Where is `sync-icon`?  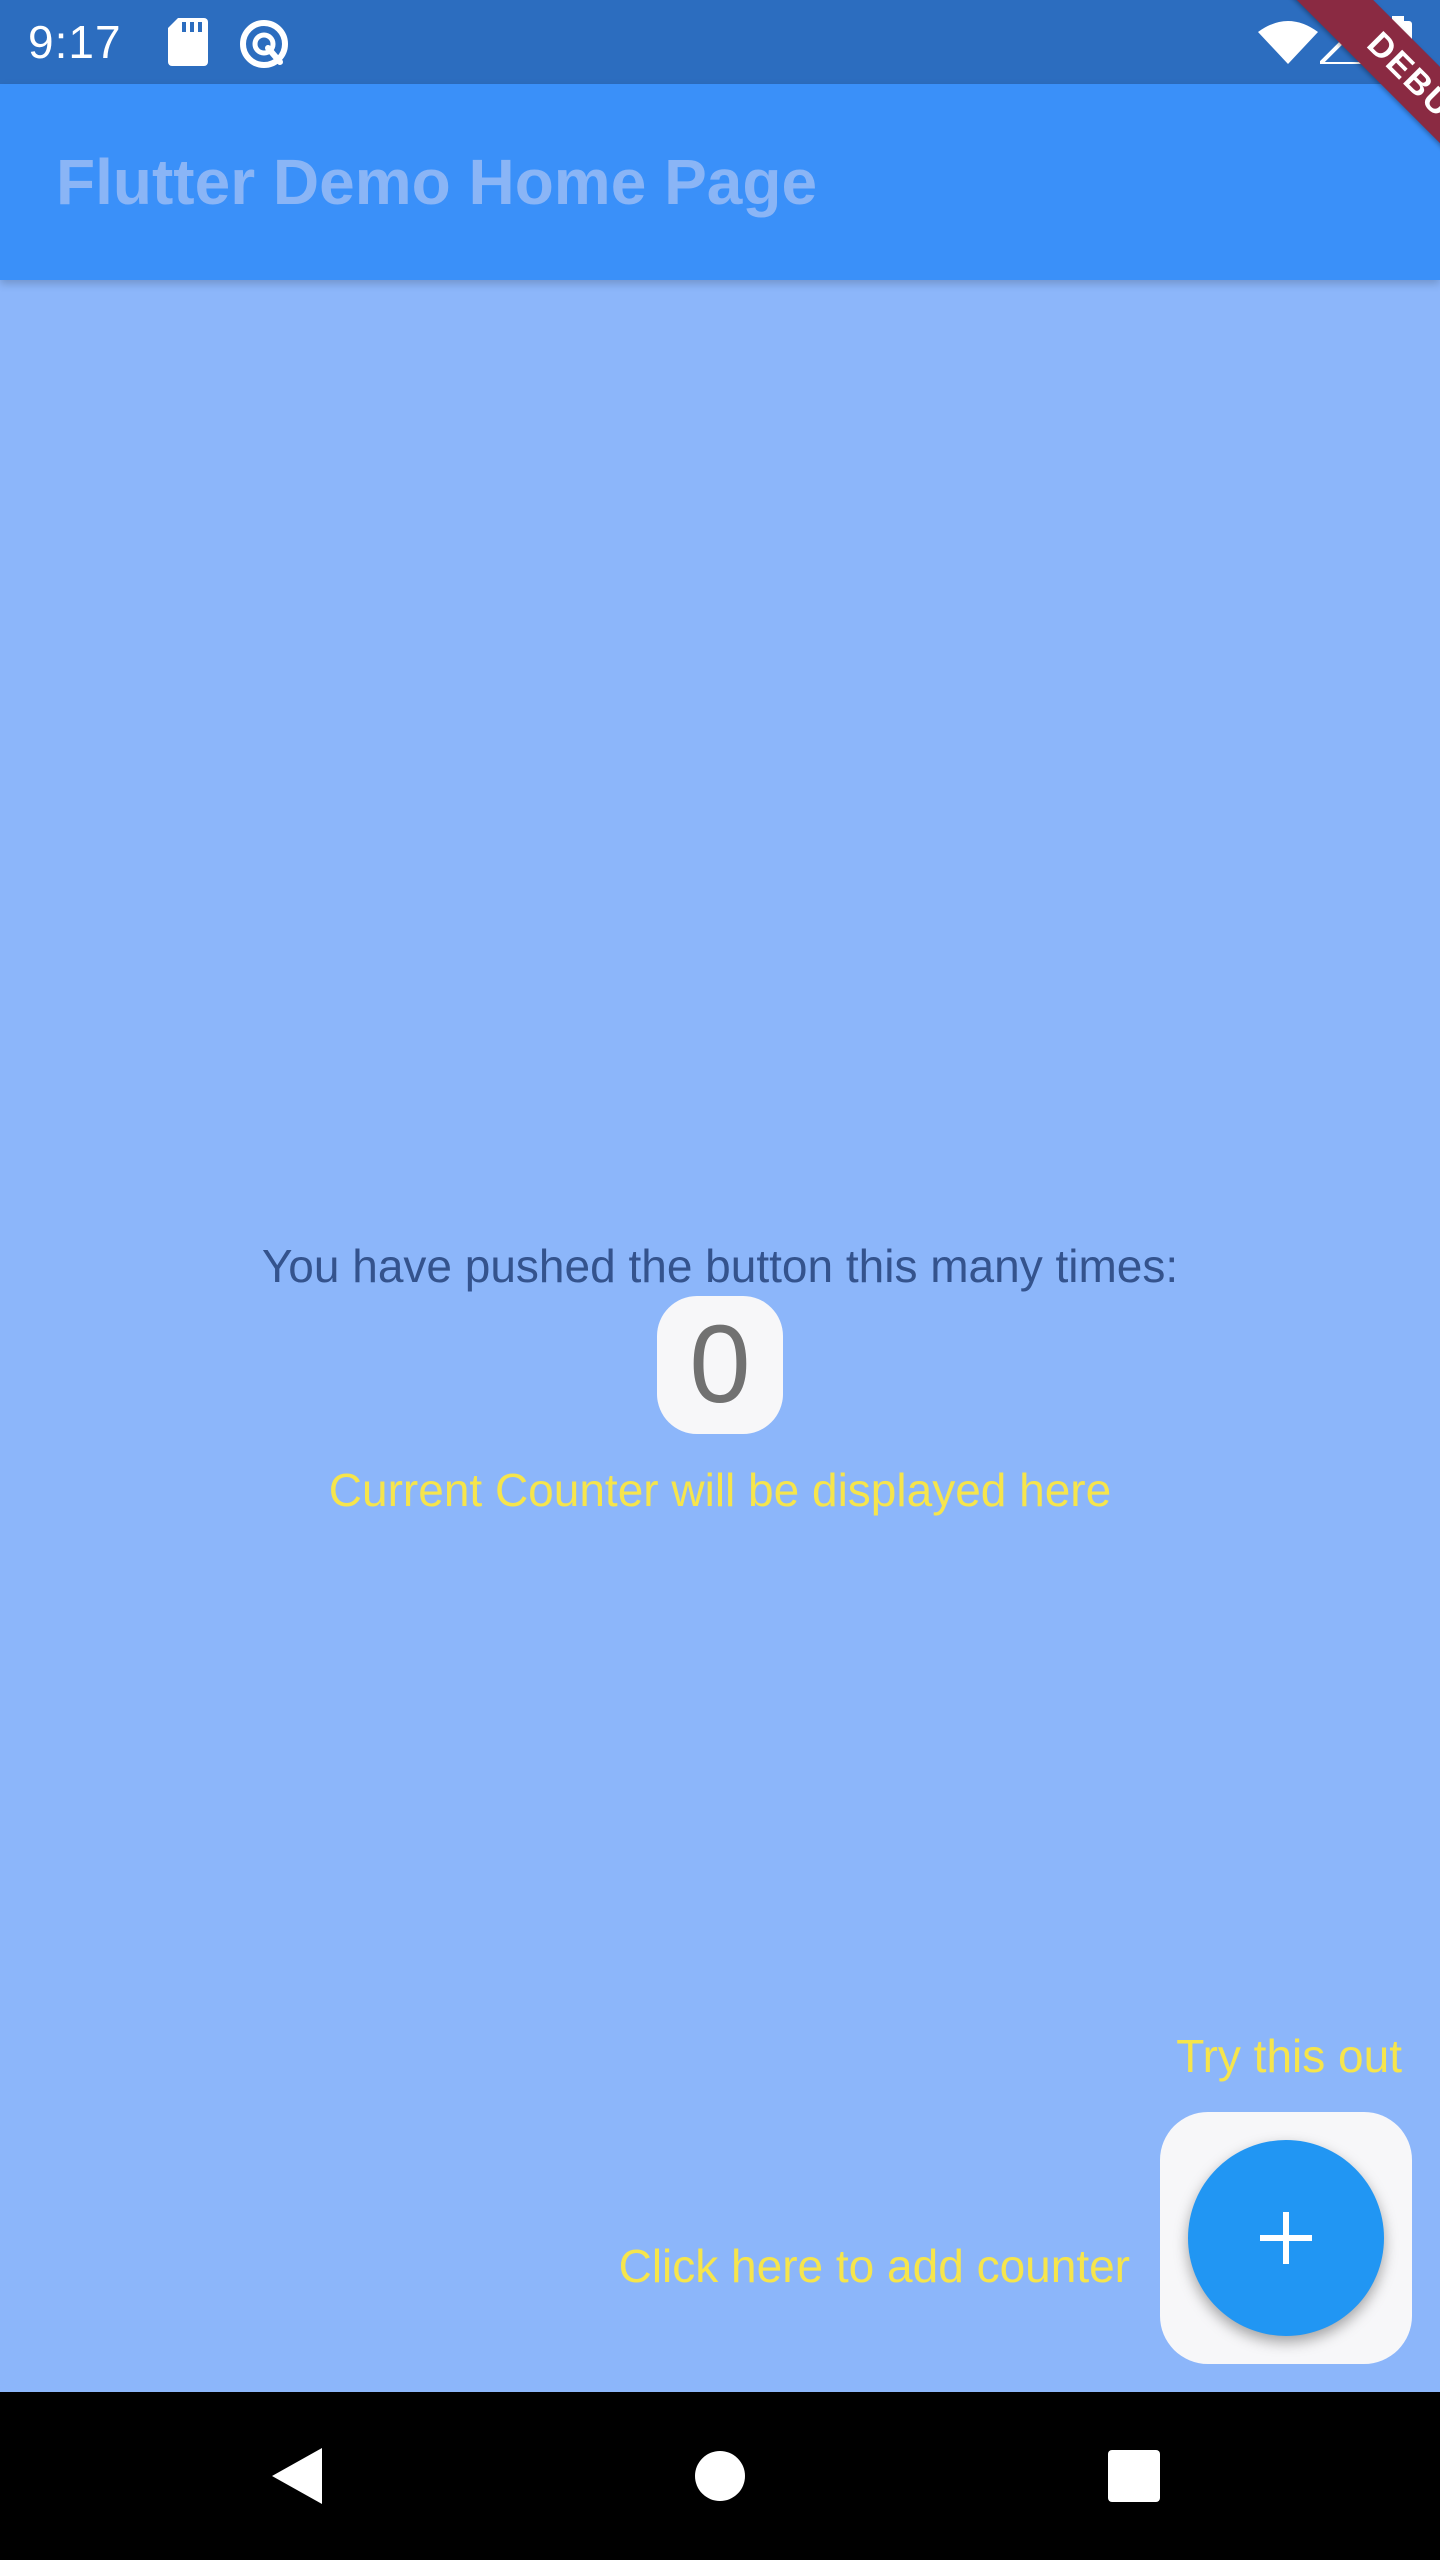 sync-icon is located at coordinates (264, 44).